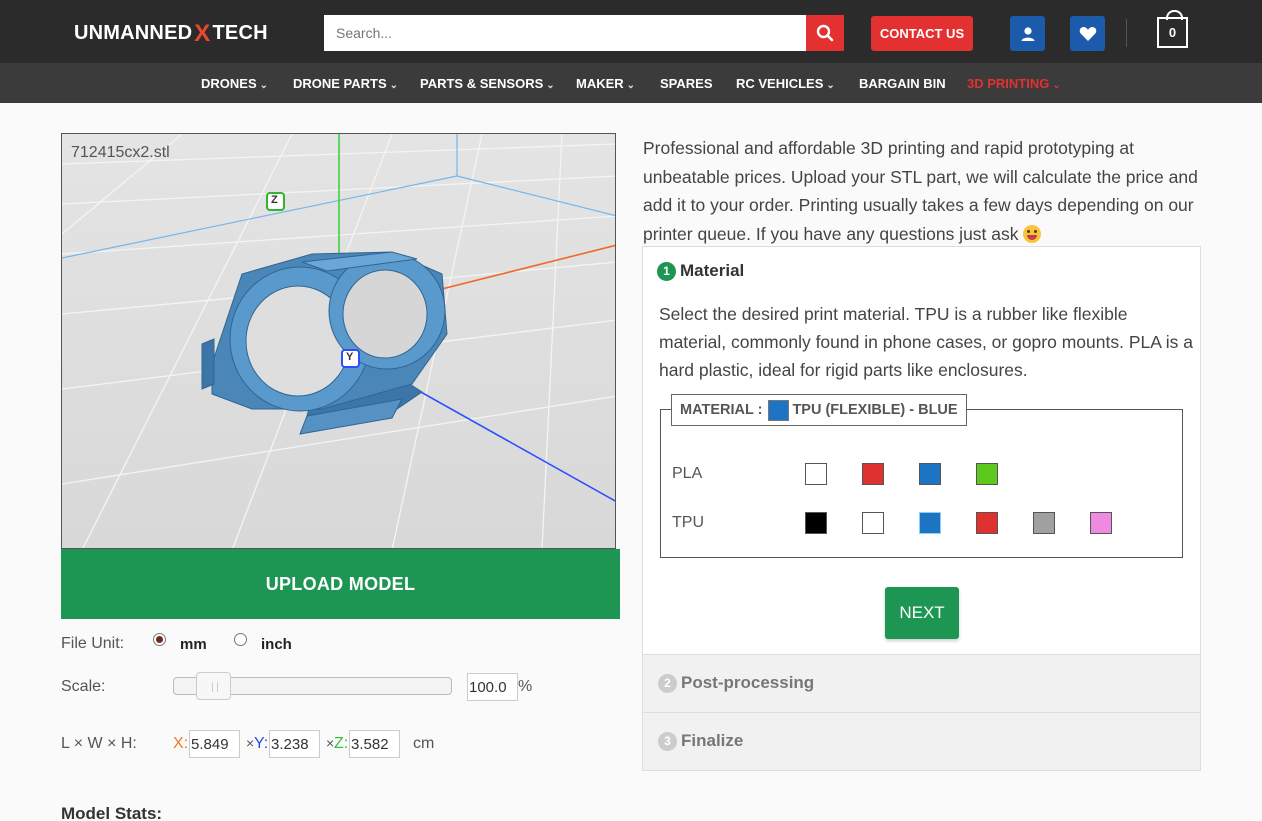 This screenshot has width=1262, height=821. I want to click on pla-swatch-blue, so click(930, 474).